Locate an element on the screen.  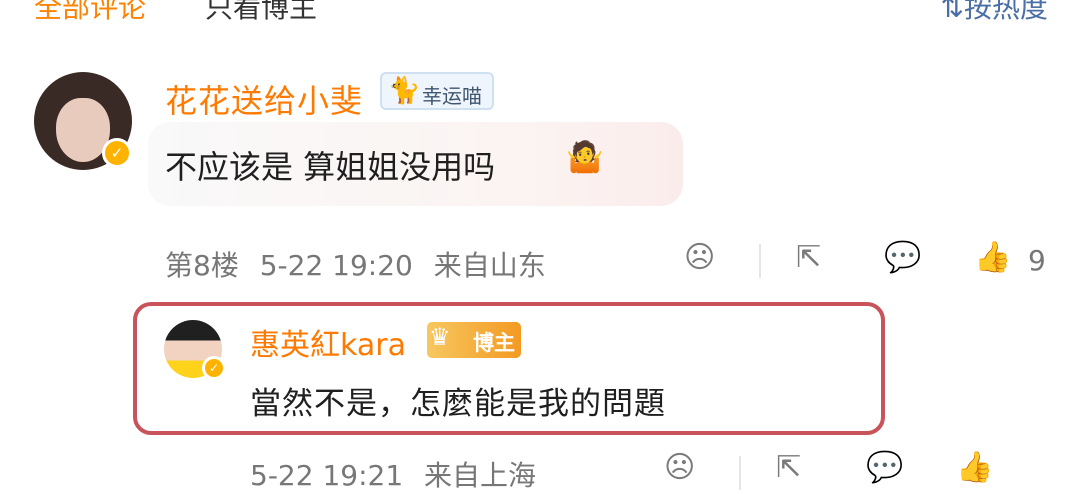
reply-author-name: 惠英紅kara is located at coordinates (328, 342).